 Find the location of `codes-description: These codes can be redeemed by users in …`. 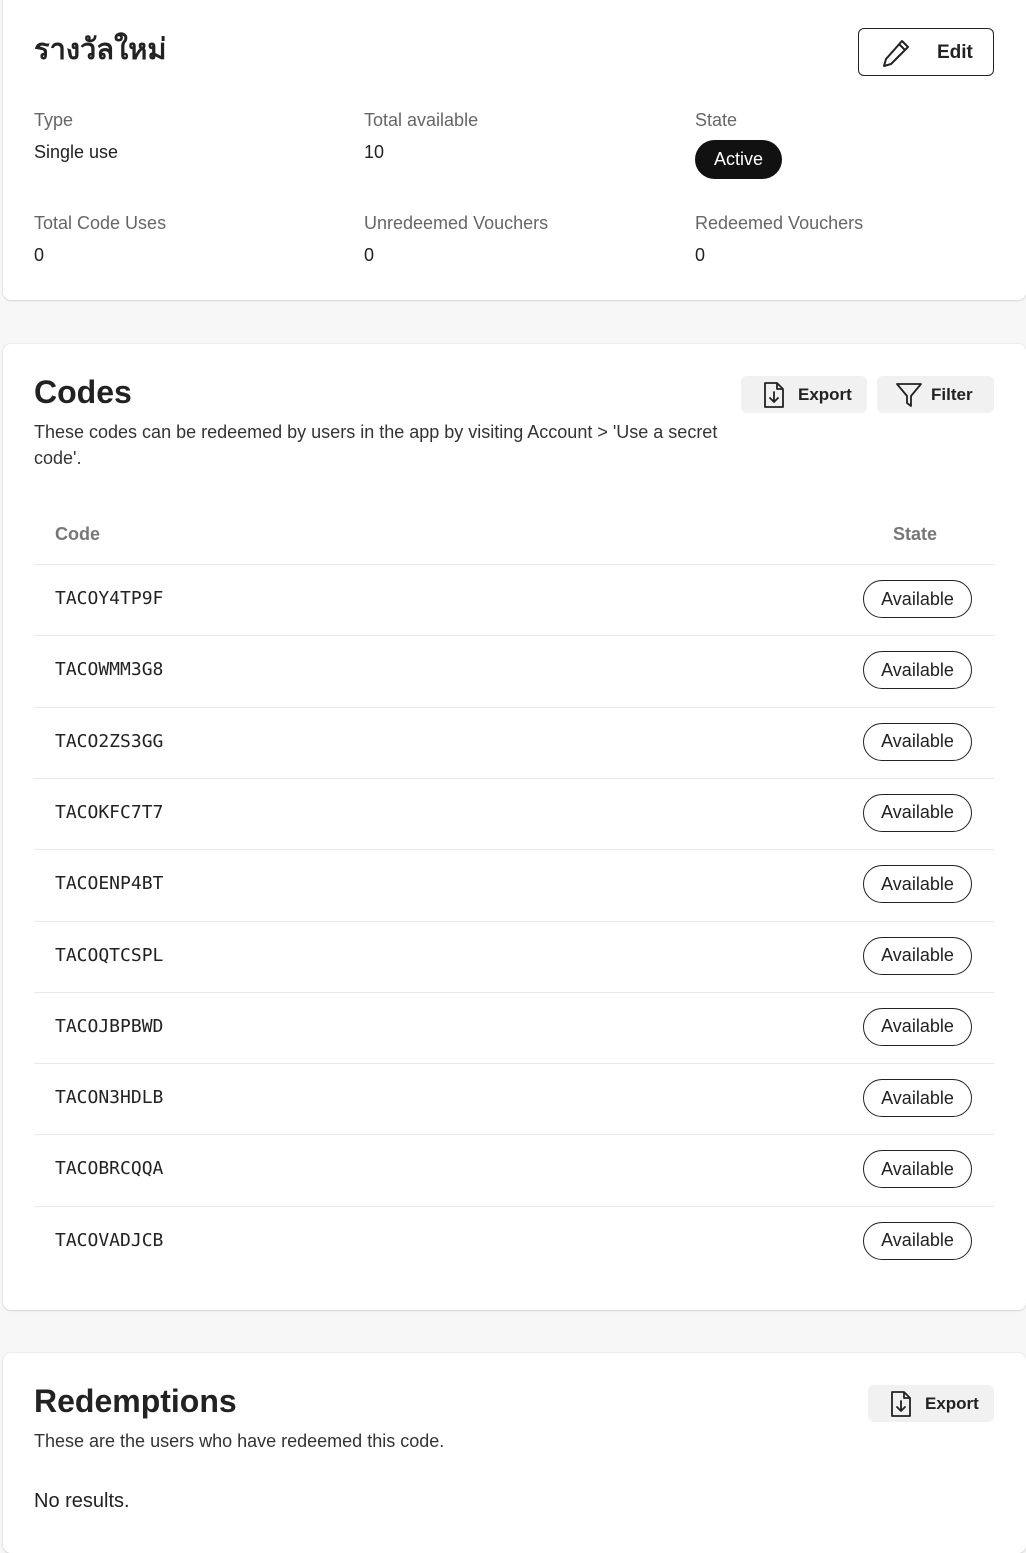

codes-description: These codes can be redeemed by users in … is located at coordinates (376, 445).